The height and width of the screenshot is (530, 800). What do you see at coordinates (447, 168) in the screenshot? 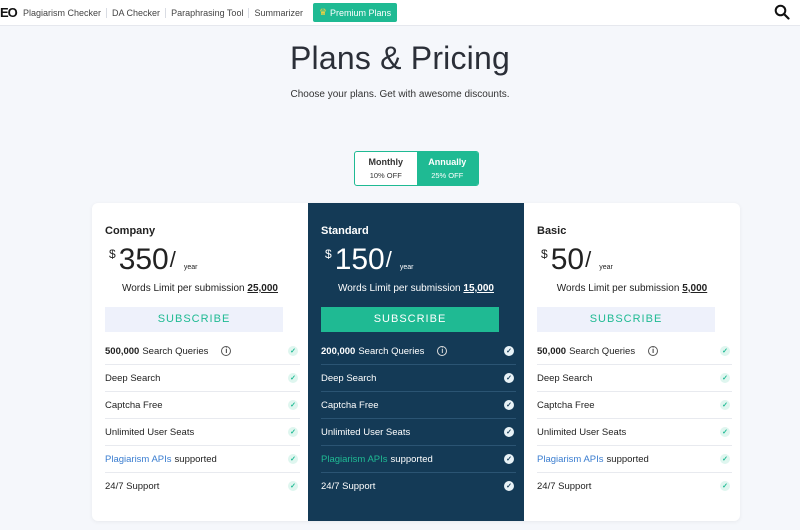
I see `toggle-annually: Annually 25% OFF` at bounding box center [447, 168].